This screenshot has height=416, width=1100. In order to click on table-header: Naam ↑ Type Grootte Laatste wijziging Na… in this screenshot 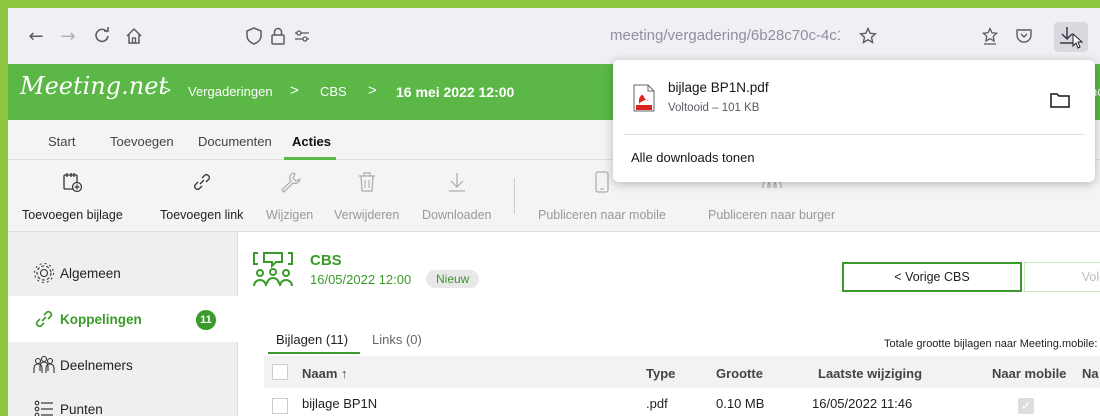, I will do `click(682, 372)`.